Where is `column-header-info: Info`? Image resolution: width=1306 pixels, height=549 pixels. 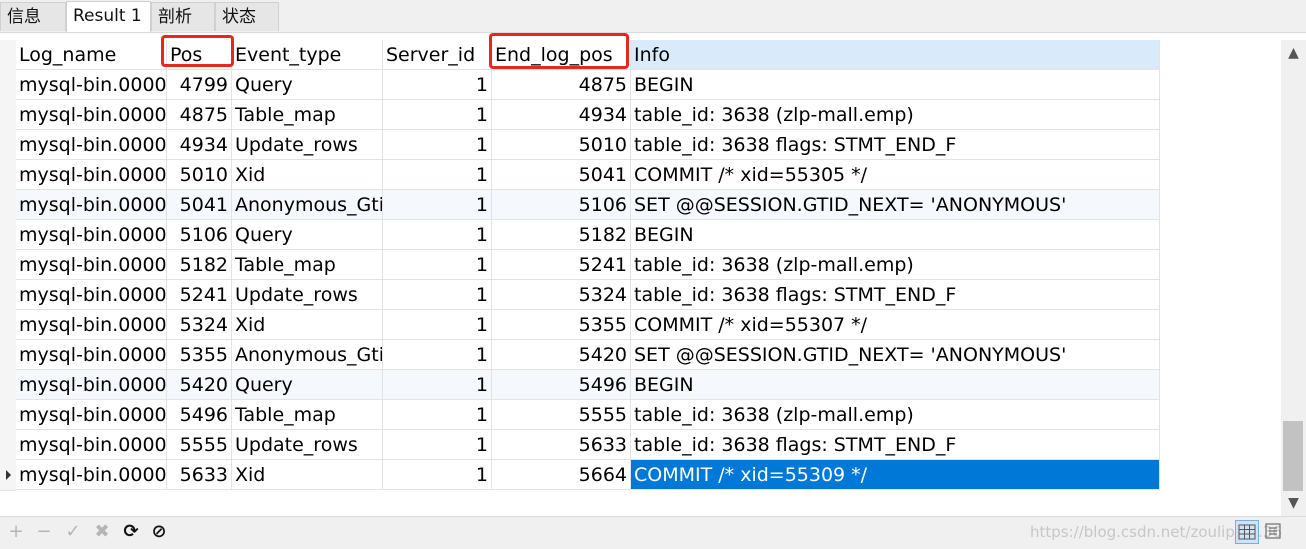 column-header-info: Info is located at coordinates (895, 55).